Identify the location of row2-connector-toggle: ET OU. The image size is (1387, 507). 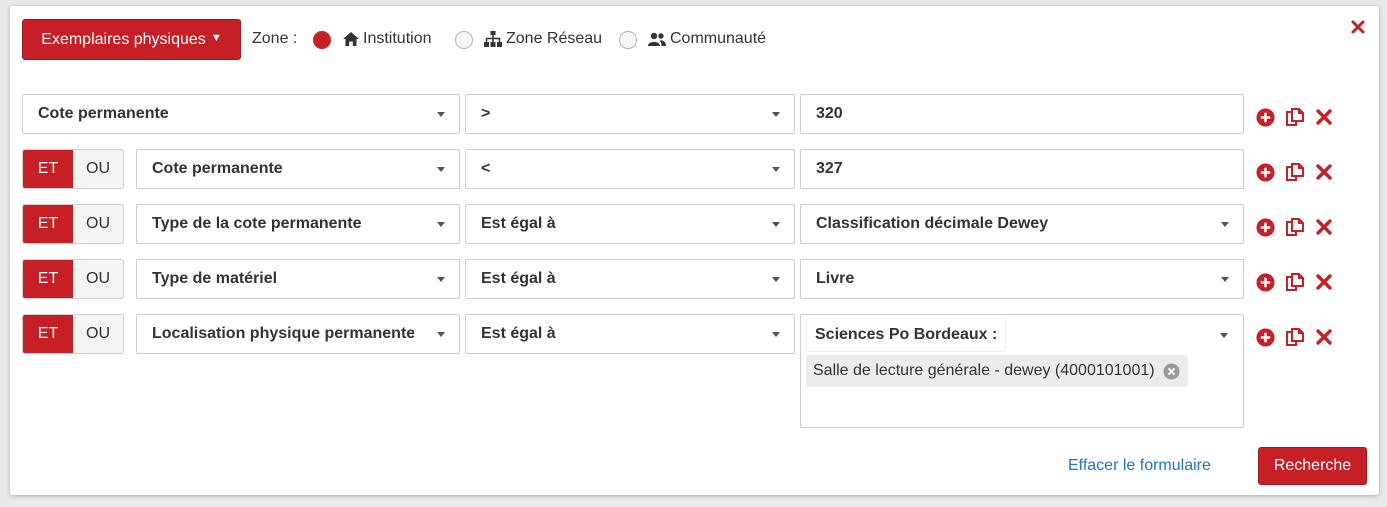
(73, 169).